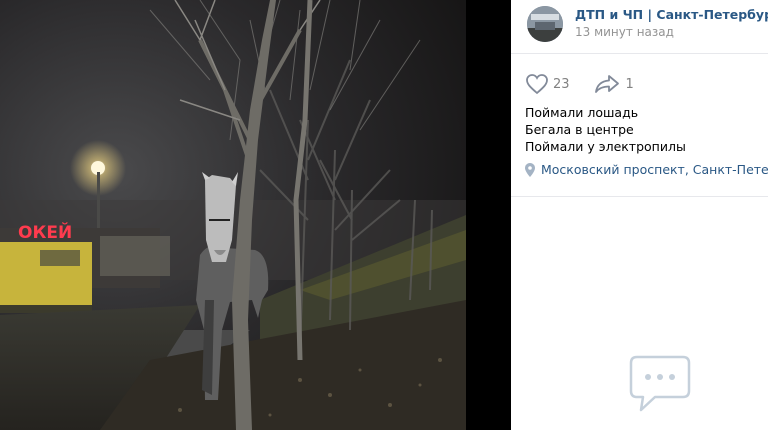 The width and height of the screenshot is (768, 430). I want to click on post-text-line: Бегала в центре, so click(579, 129).